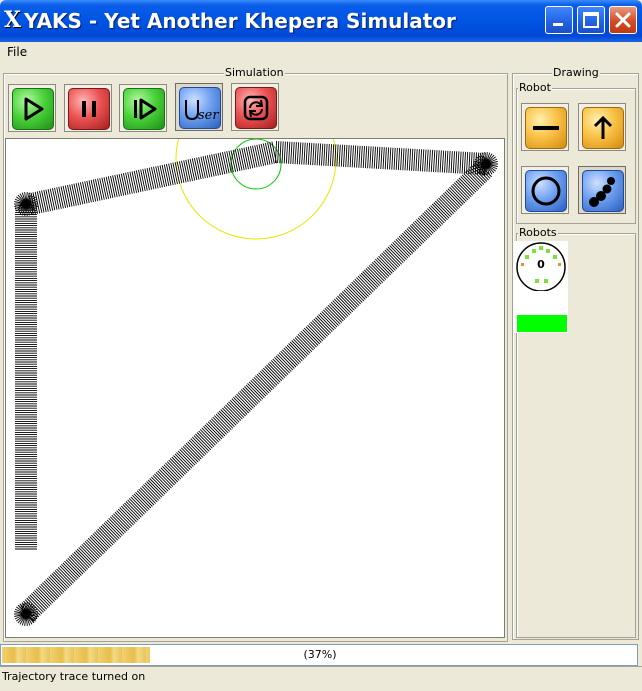  Describe the element at coordinates (240, 21) in the screenshot. I see `window-title: YAKS - Yet Another Khepera Simulator` at that location.